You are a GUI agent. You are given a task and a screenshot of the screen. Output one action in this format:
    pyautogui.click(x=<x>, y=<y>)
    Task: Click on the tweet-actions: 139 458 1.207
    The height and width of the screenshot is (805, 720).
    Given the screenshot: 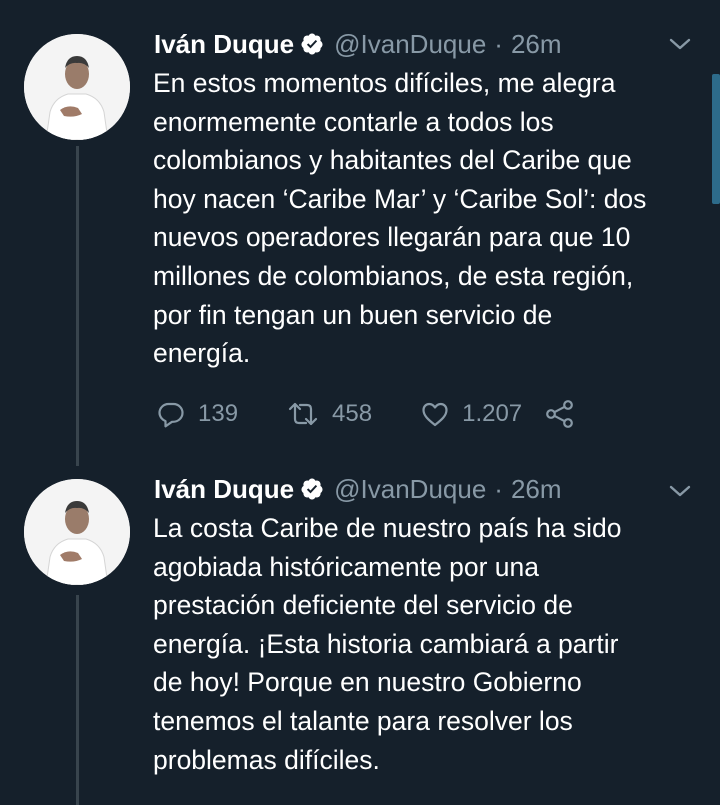 What is the action you would take?
    pyautogui.click(x=366, y=414)
    